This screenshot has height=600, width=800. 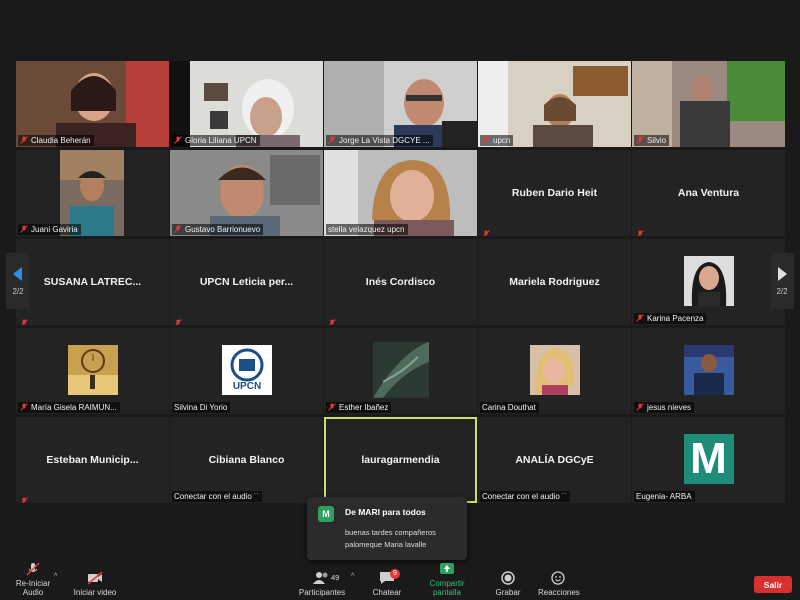 What do you see at coordinates (554, 104) in the screenshot?
I see `participant-tile: upcn` at bounding box center [554, 104].